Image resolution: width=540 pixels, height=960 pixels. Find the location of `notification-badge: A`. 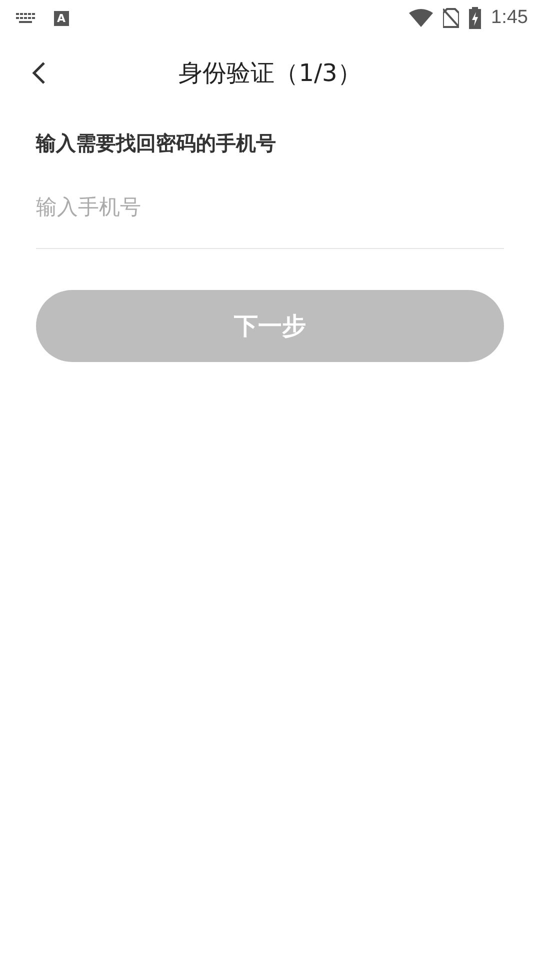

notification-badge: A is located at coordinates (61, 18).